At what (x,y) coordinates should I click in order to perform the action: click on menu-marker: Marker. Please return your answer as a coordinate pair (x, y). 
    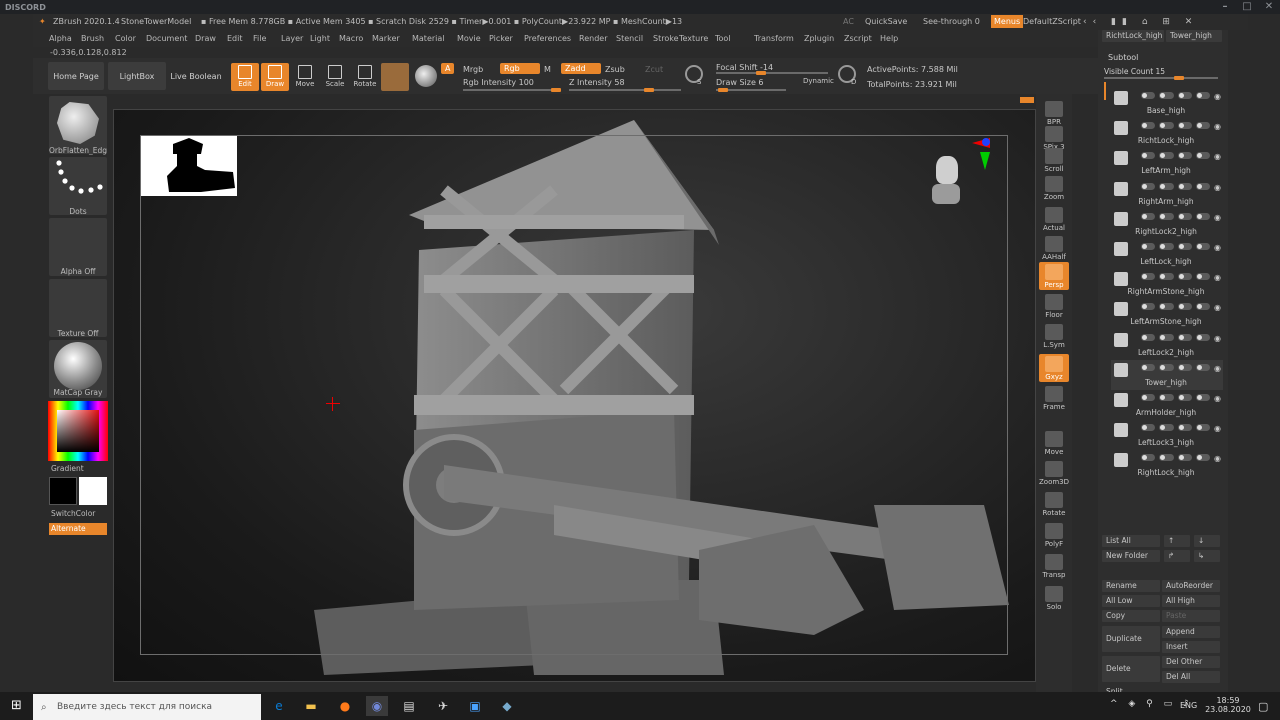
    Looking at the image, I should click on (386, 38).